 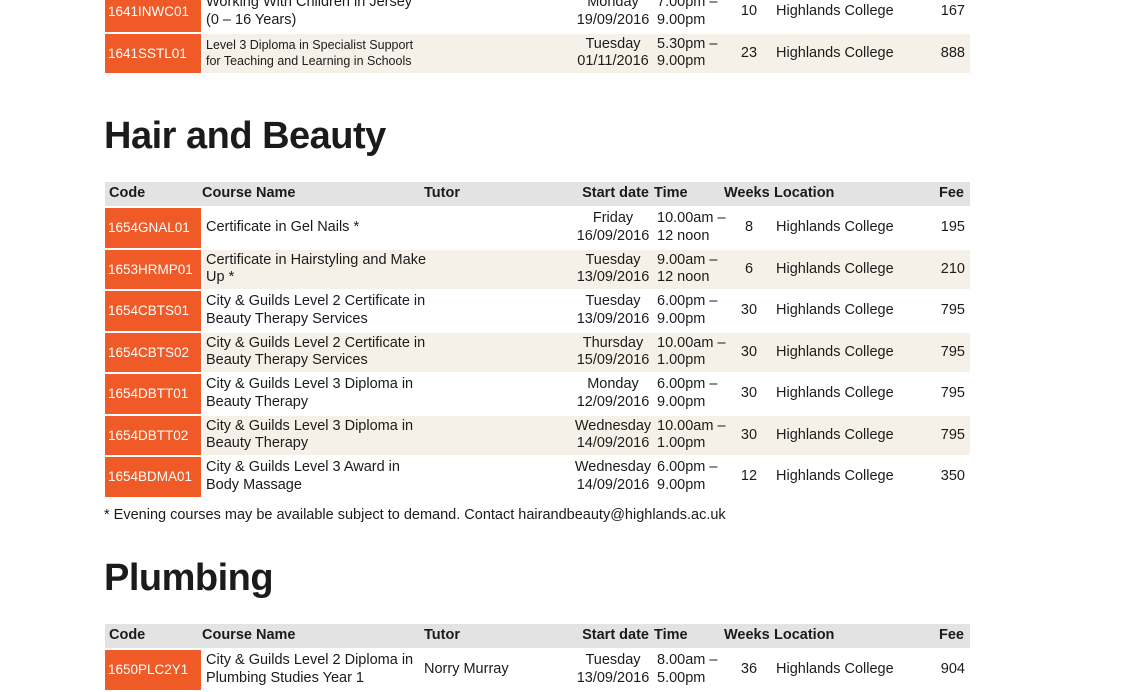 I want to click on time-line: 10.00am –, so click(x=691, y=342).